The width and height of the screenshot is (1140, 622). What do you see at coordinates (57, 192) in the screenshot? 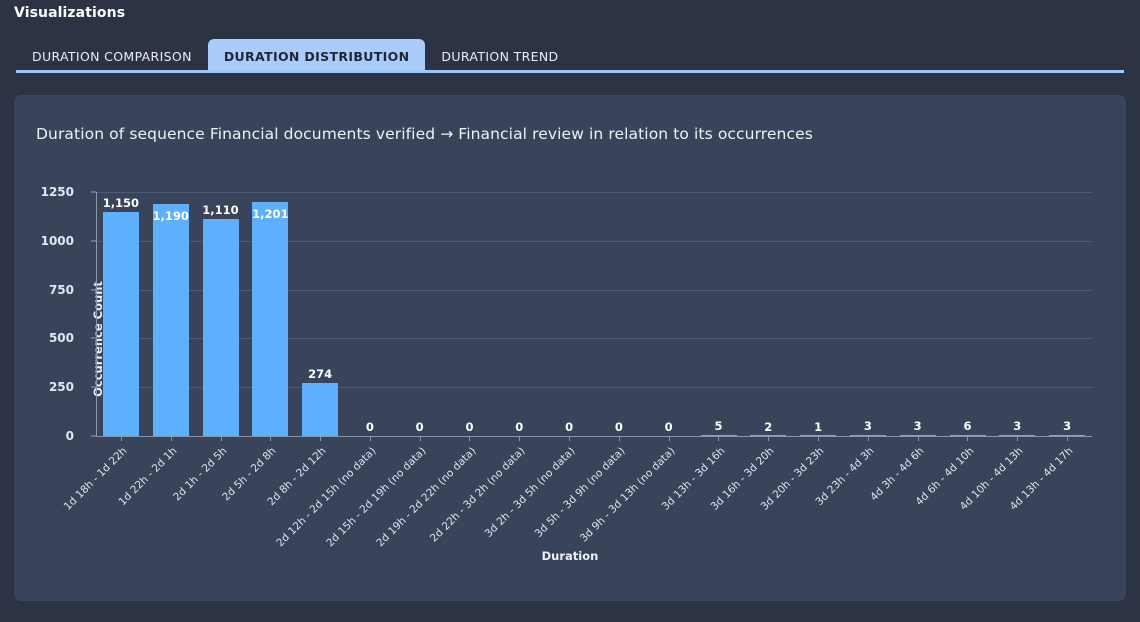
I see `y-axis-tick-label: 1250` at bounding box center [57, 192].